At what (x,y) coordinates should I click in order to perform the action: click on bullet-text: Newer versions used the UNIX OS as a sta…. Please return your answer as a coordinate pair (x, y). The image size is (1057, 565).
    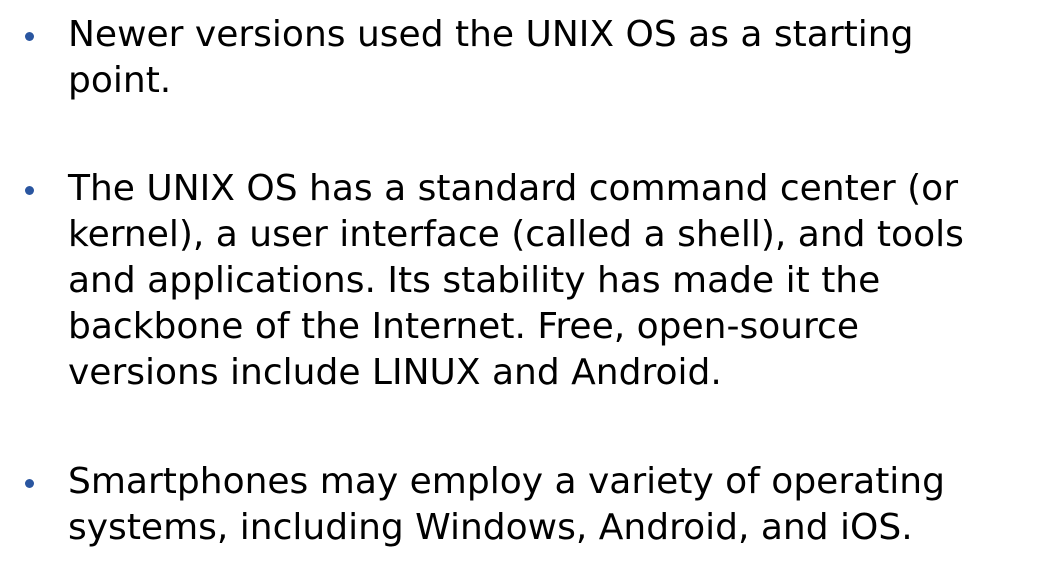
    Looking at the image, I should click on (490, 58).